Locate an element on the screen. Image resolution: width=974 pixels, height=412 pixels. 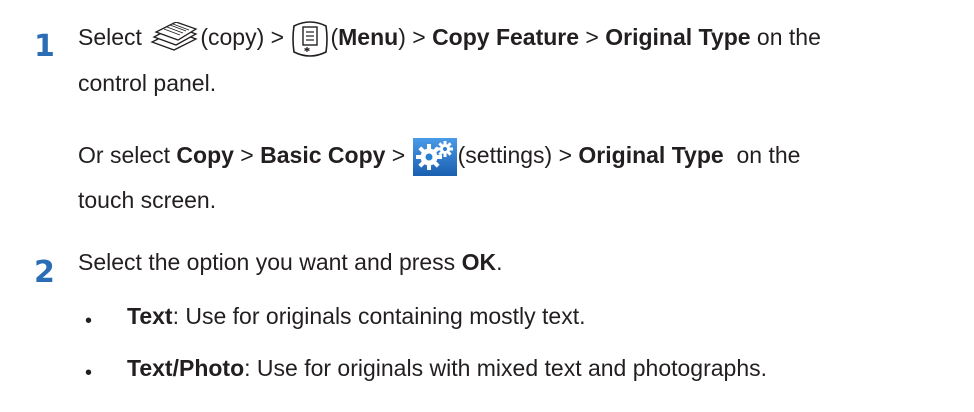
text-paren-close: ) > is located at coordinates (415, 37).